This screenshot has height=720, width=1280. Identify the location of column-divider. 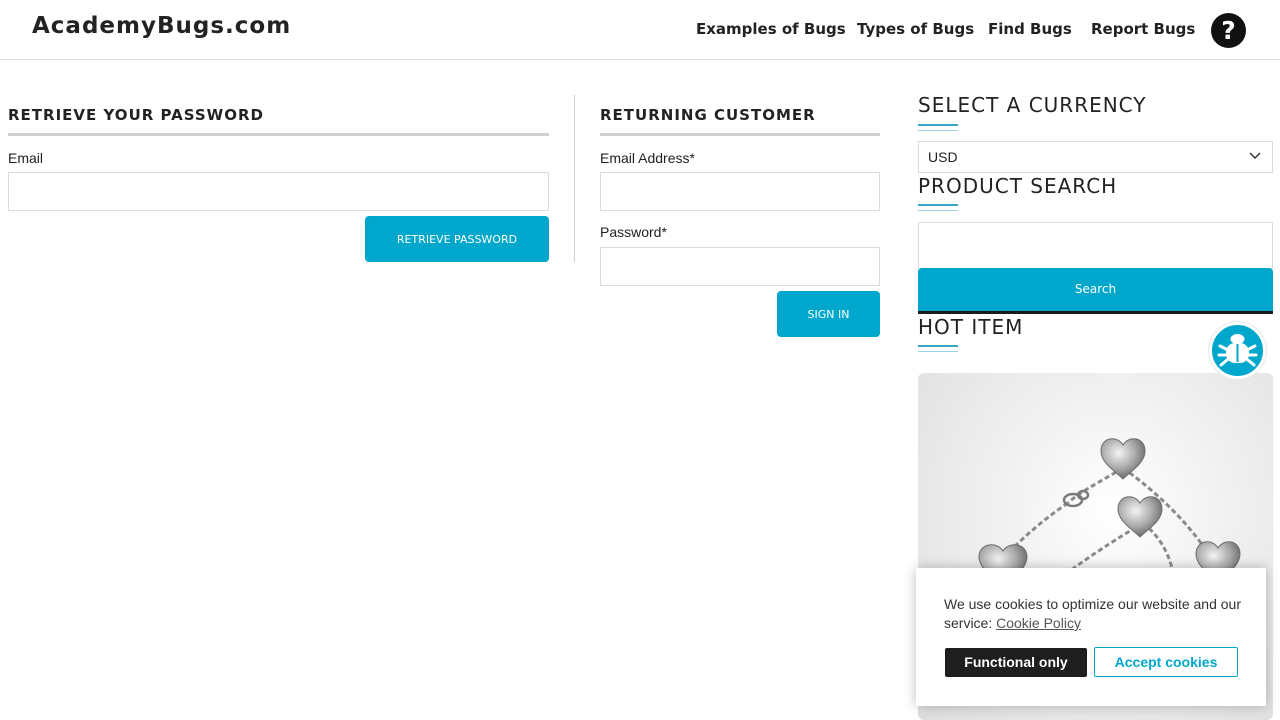
(574, 178).